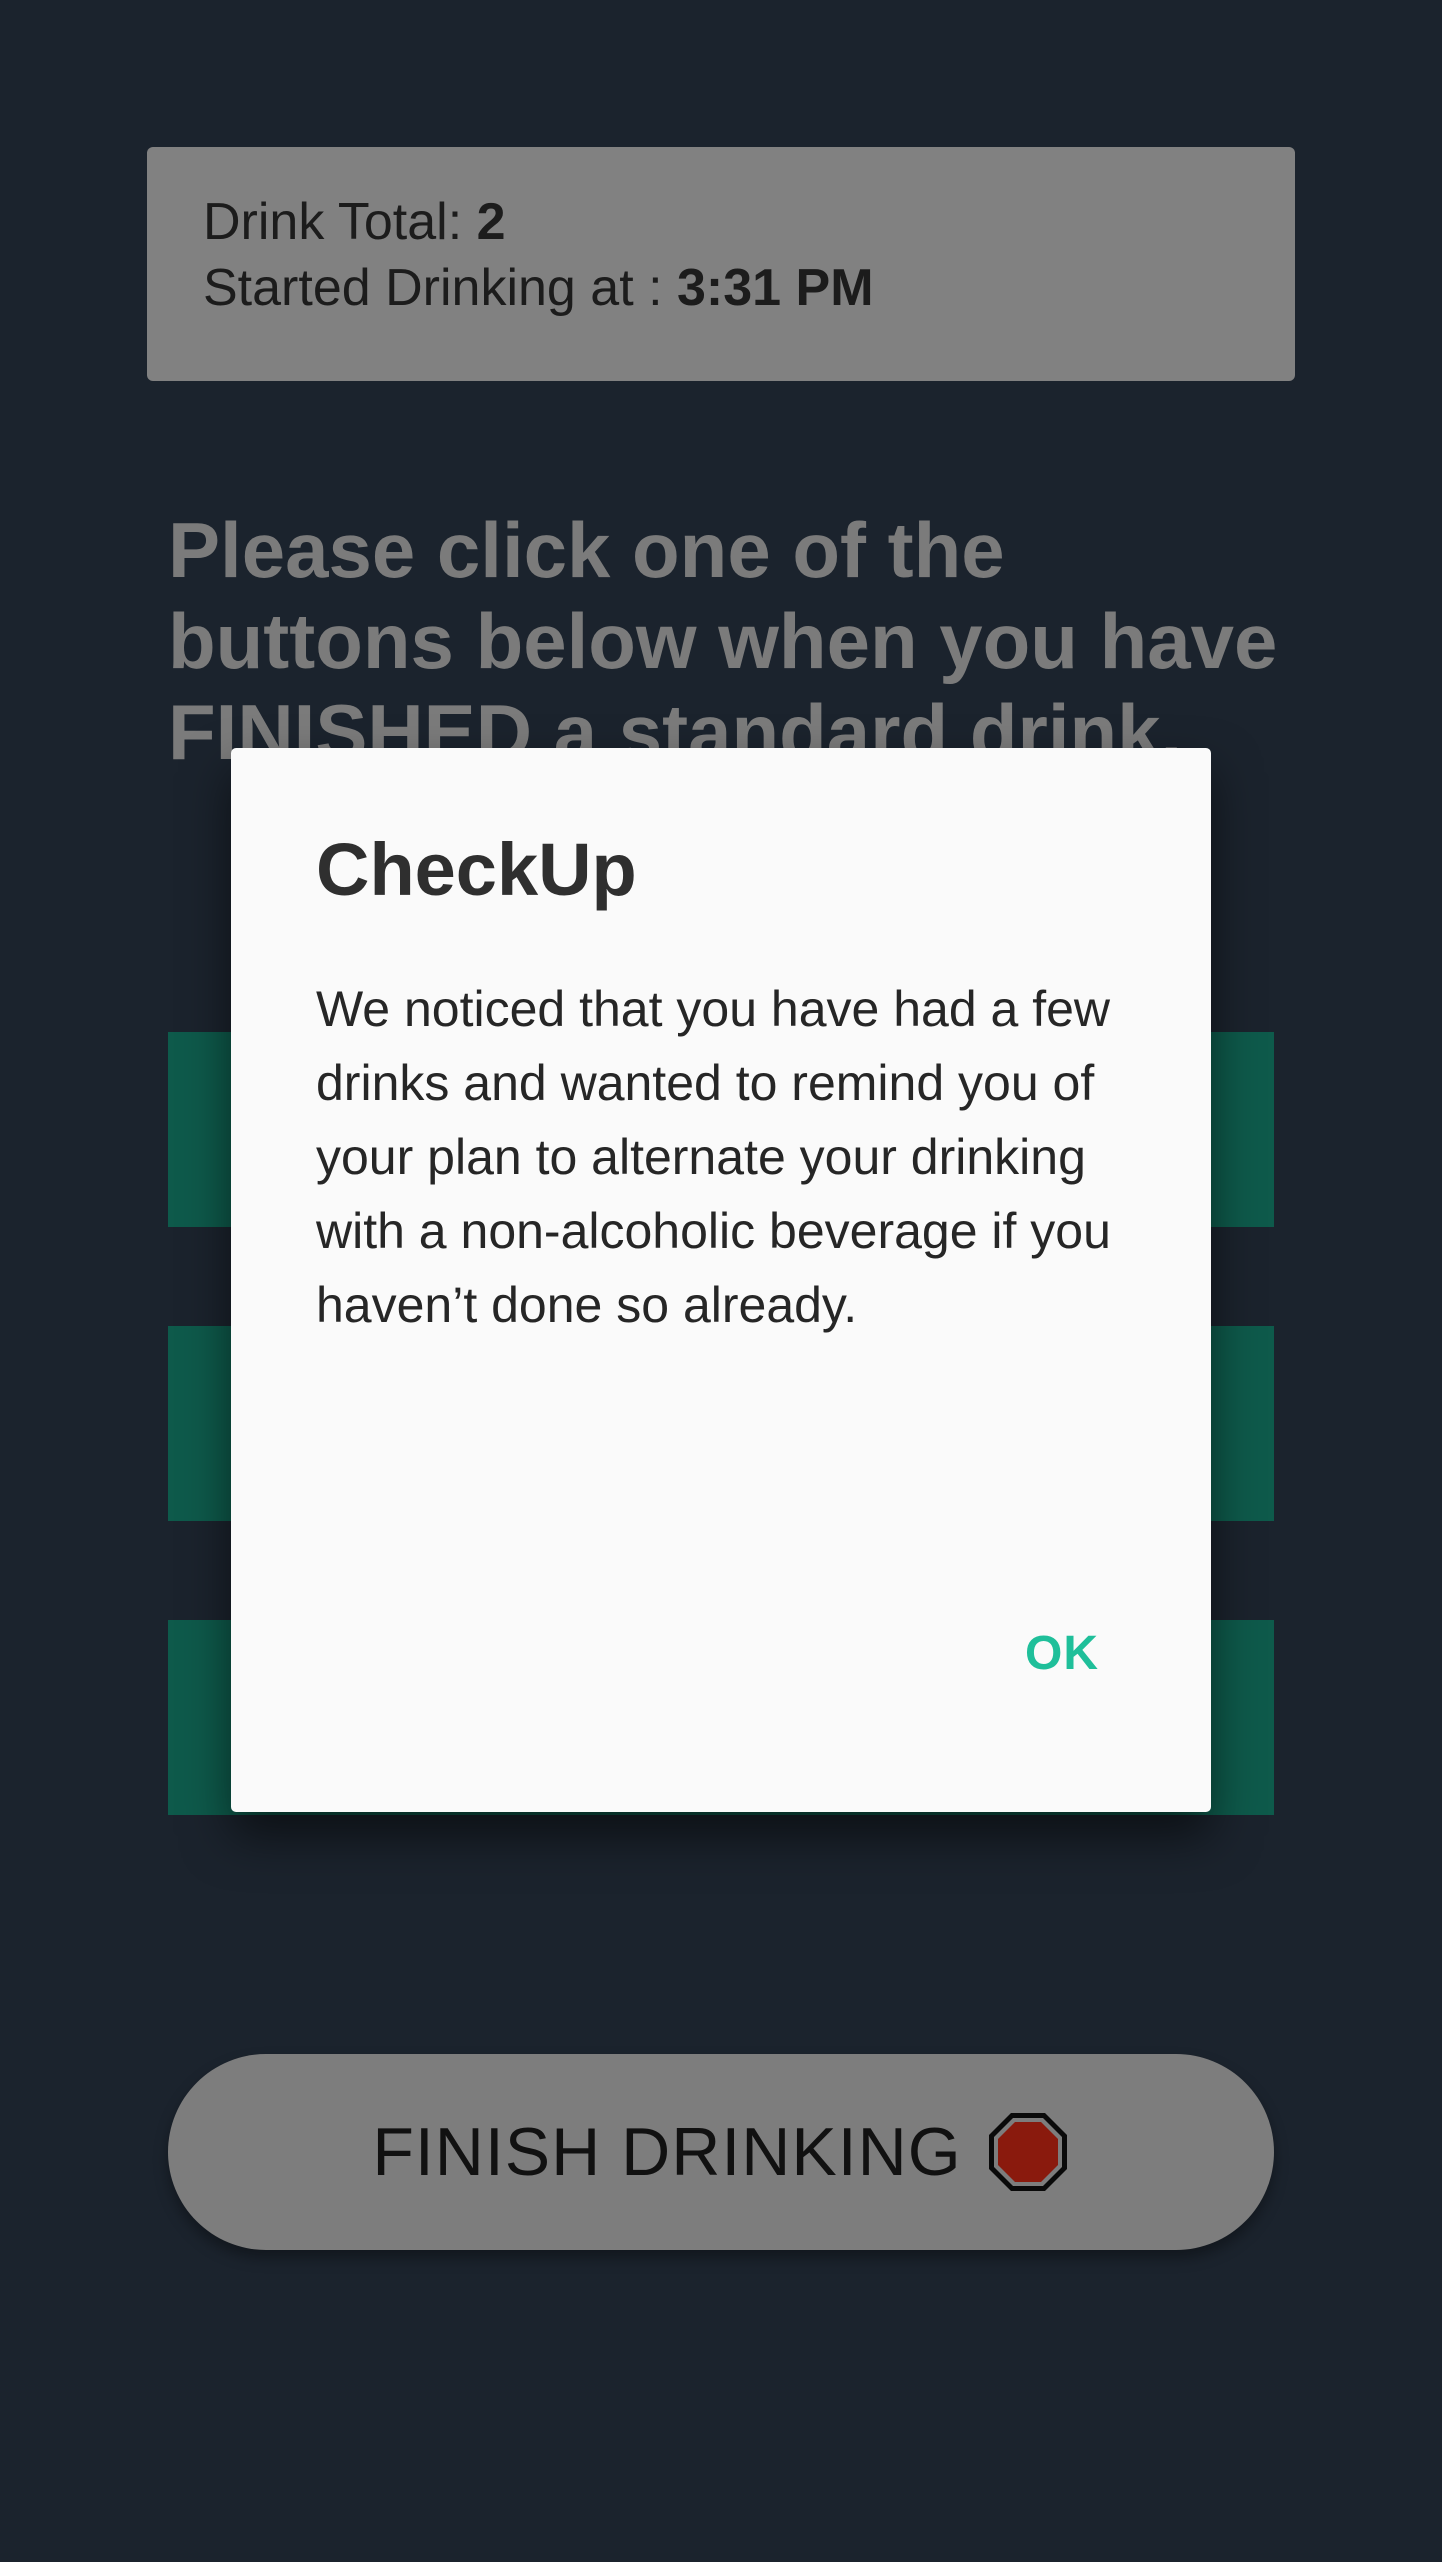  Describe the element at coordinates (1062, 1653) in the screenshot. I see `ok-button: OK` at that location.